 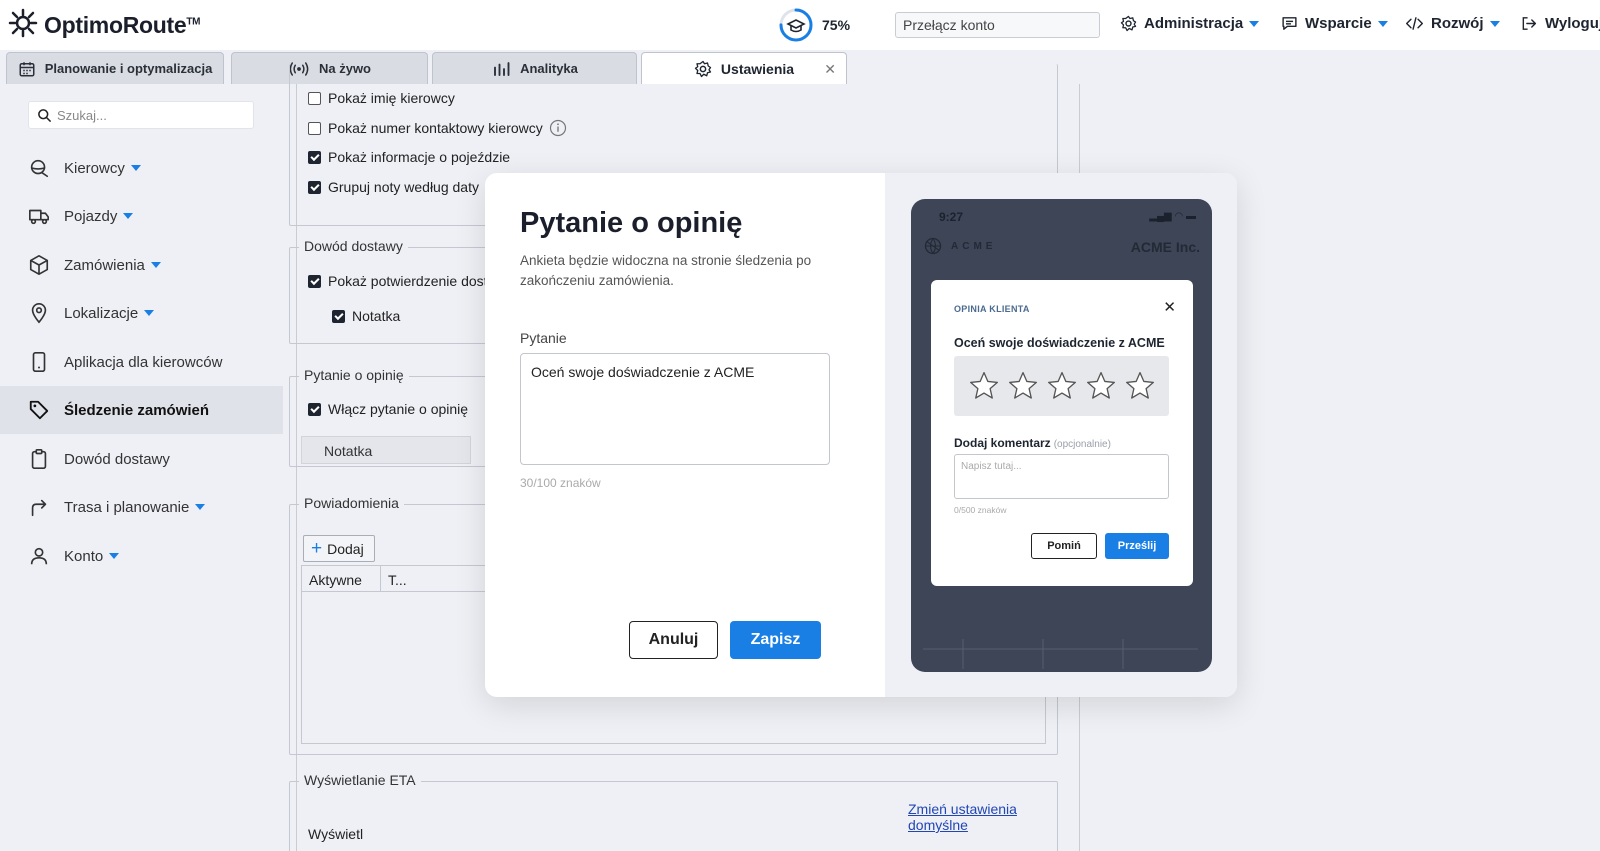 I want to click on change-defaults-link: Zmień ustawienia domyślne, so click(x=993, y=817).